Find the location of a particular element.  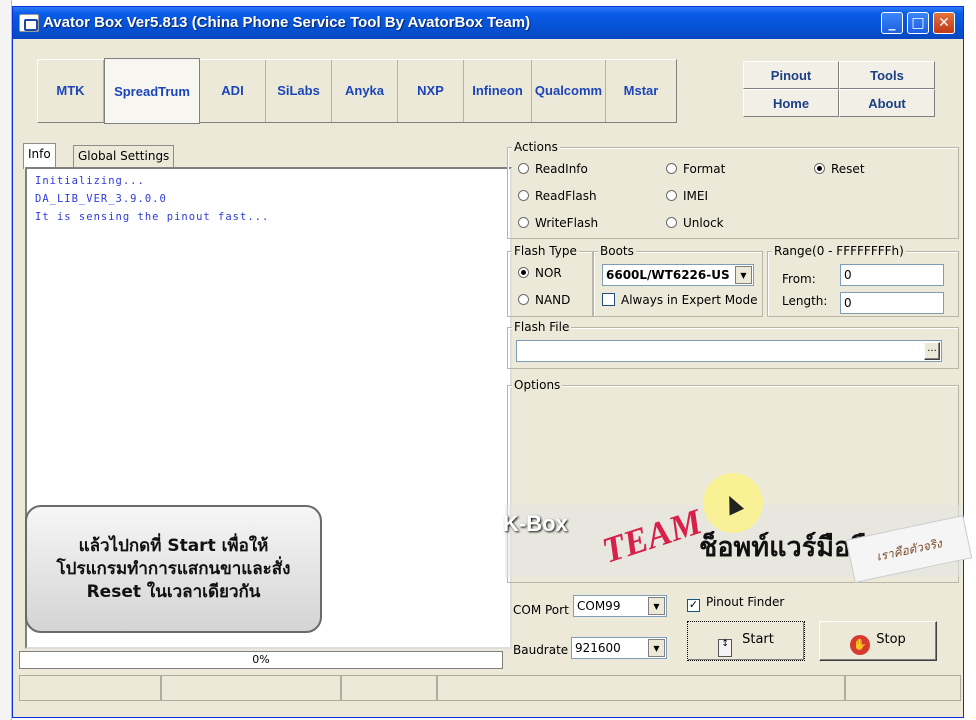

length-input: 0 is located at coordinates (892, 303).